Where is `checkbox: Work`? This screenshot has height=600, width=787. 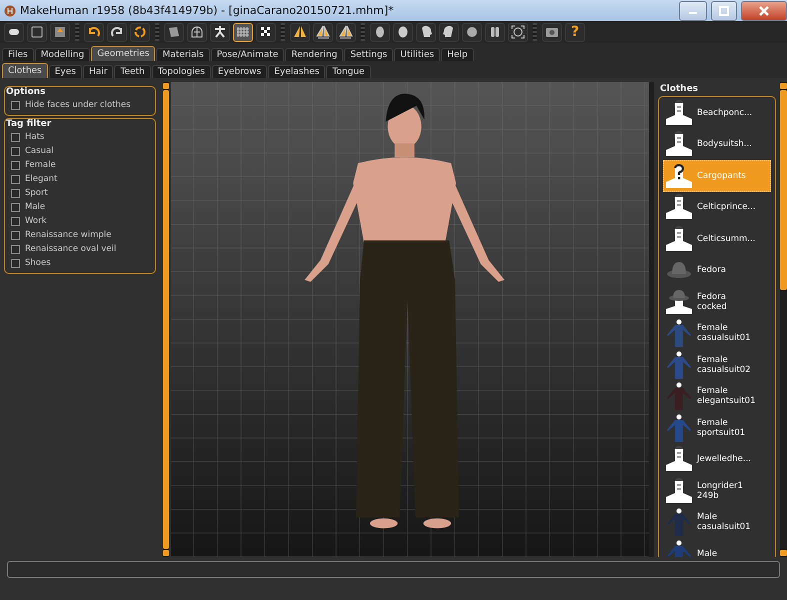 checkbox: Work is located at coordinates (81, 221).